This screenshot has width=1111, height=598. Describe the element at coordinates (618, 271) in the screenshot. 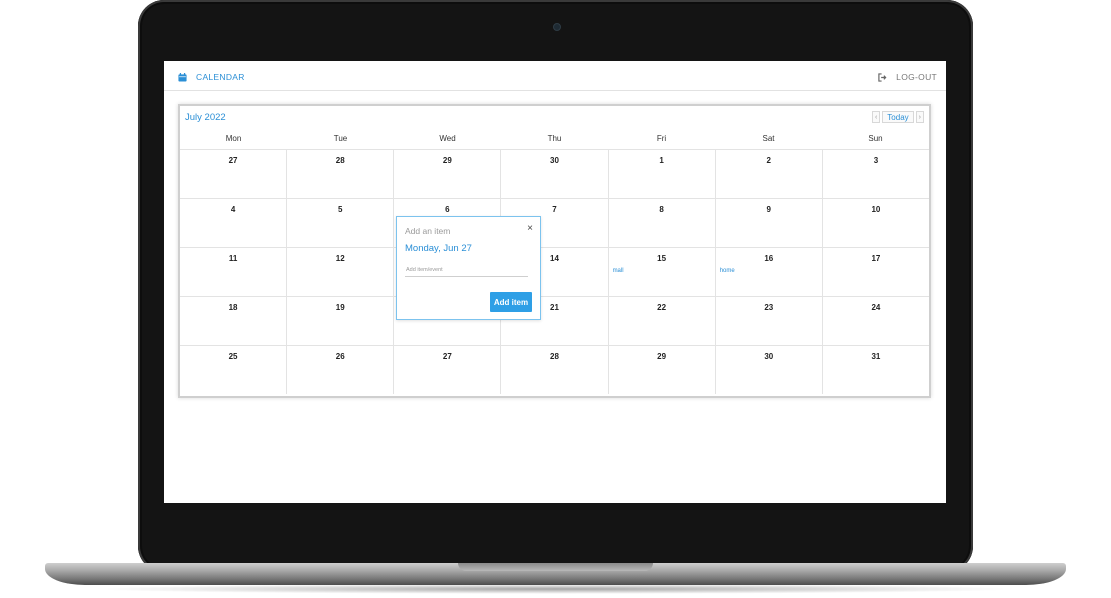

I see `calendar-event: mall` at that location.